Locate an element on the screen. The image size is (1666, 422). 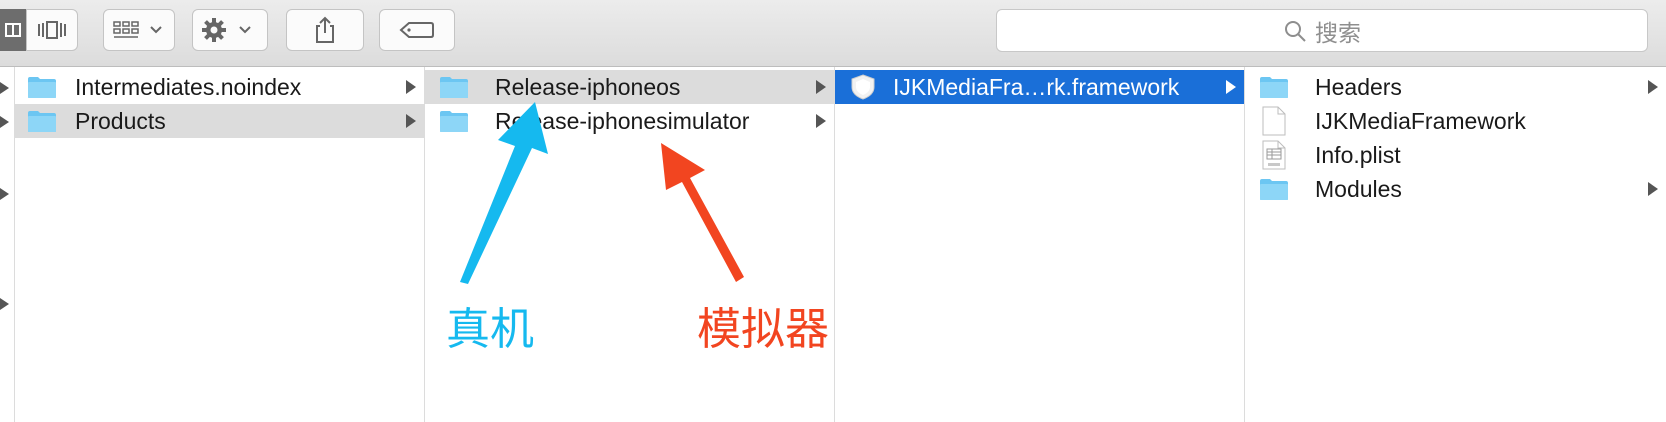
simulator-arrow is located at coordinates (702, 212).